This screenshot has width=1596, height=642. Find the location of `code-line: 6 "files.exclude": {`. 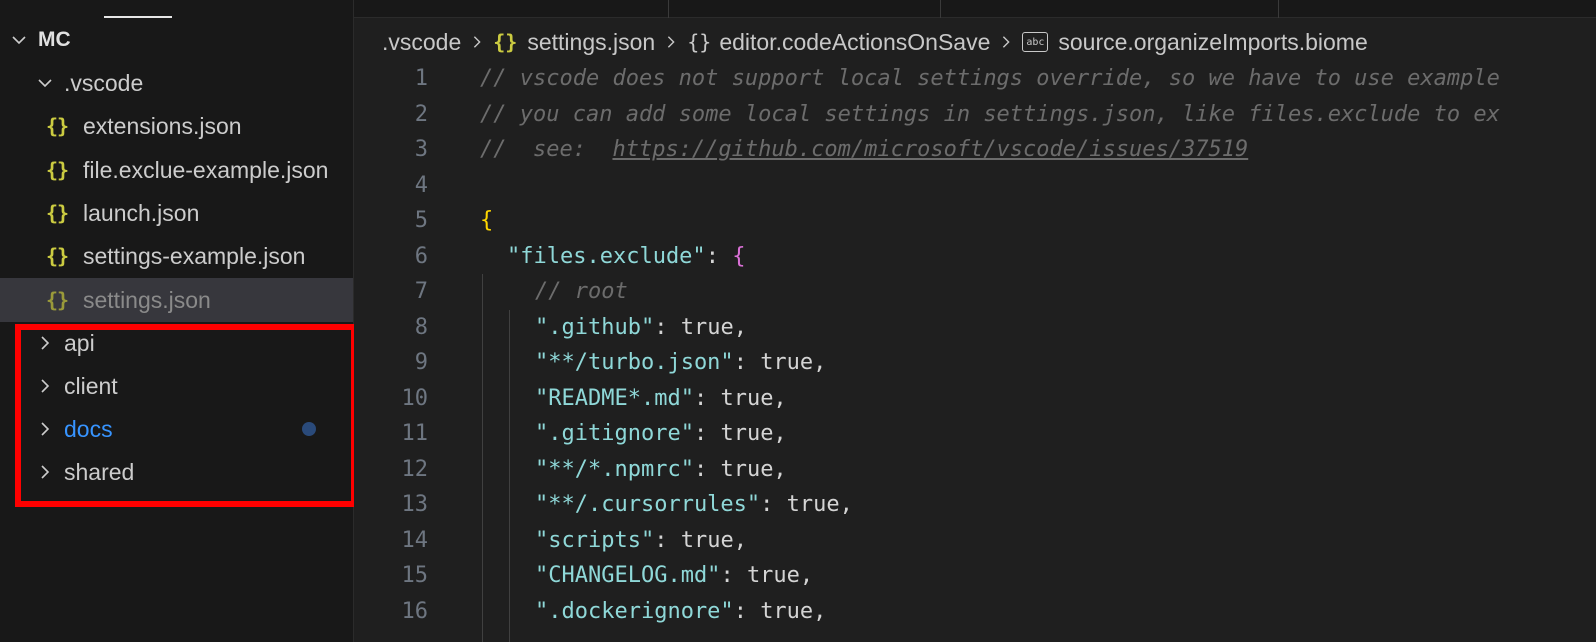

code-line: 6 "files.exclude": { is located at coordinates (975, 257).